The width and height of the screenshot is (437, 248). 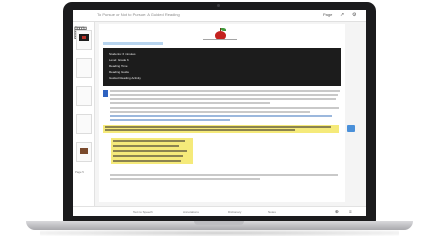 I want to click on laptop-shadow, so click(x=219, y=233).